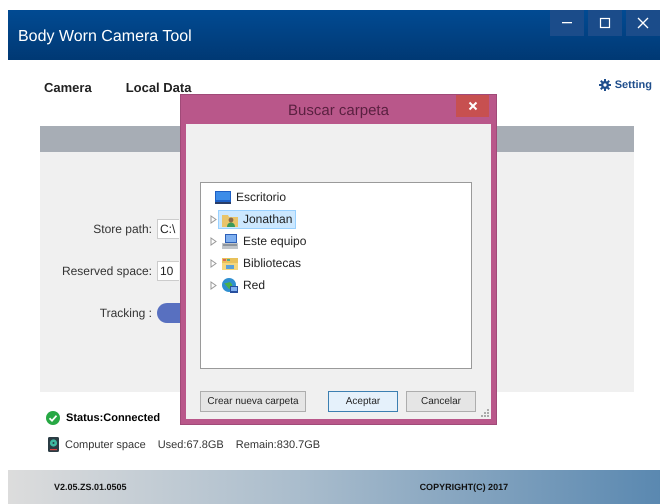  I want to click on dialog-button: Aceptar, so click(363, 401).